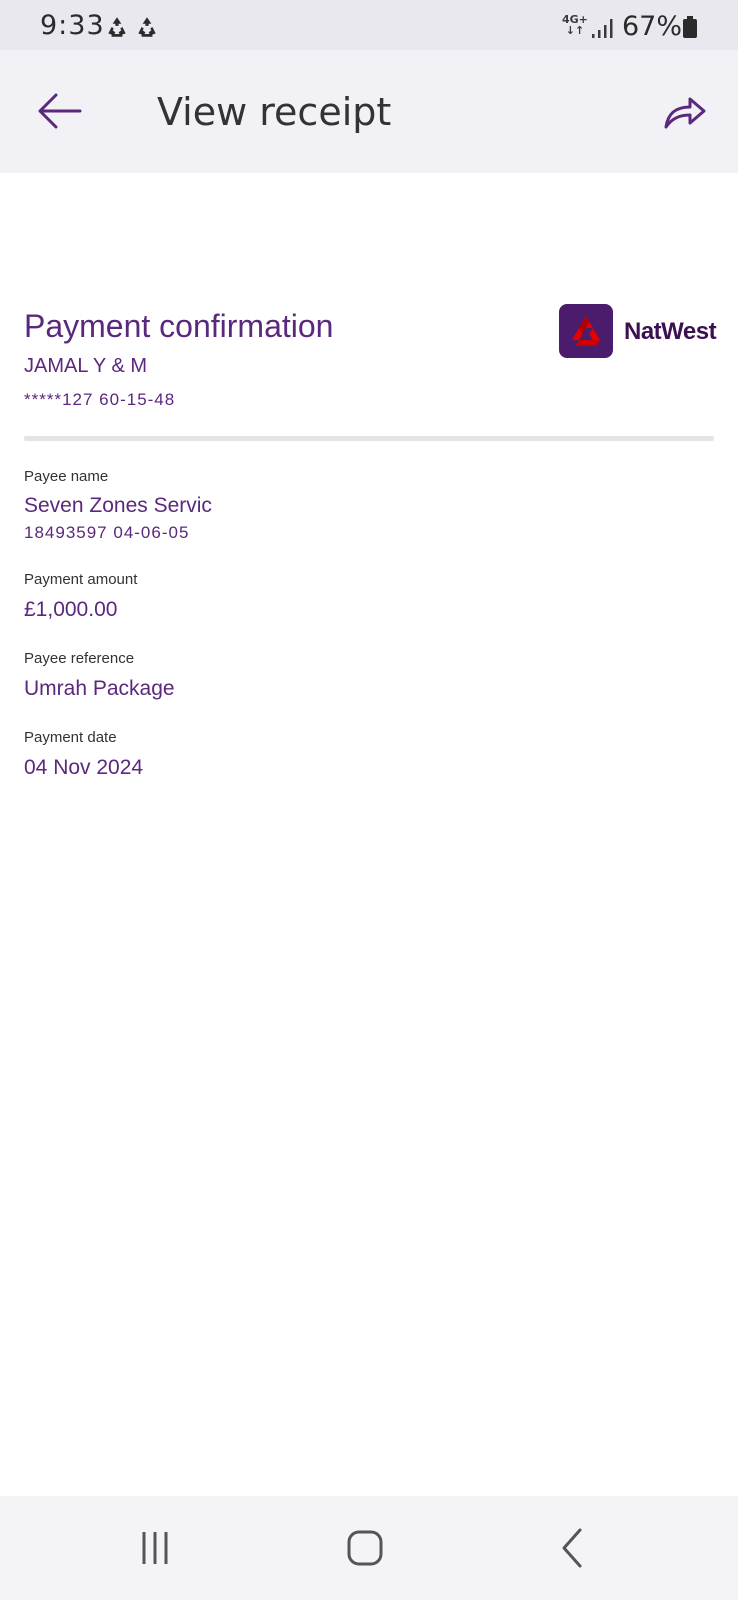  I want to click on home-icon, so click(365, 1548).